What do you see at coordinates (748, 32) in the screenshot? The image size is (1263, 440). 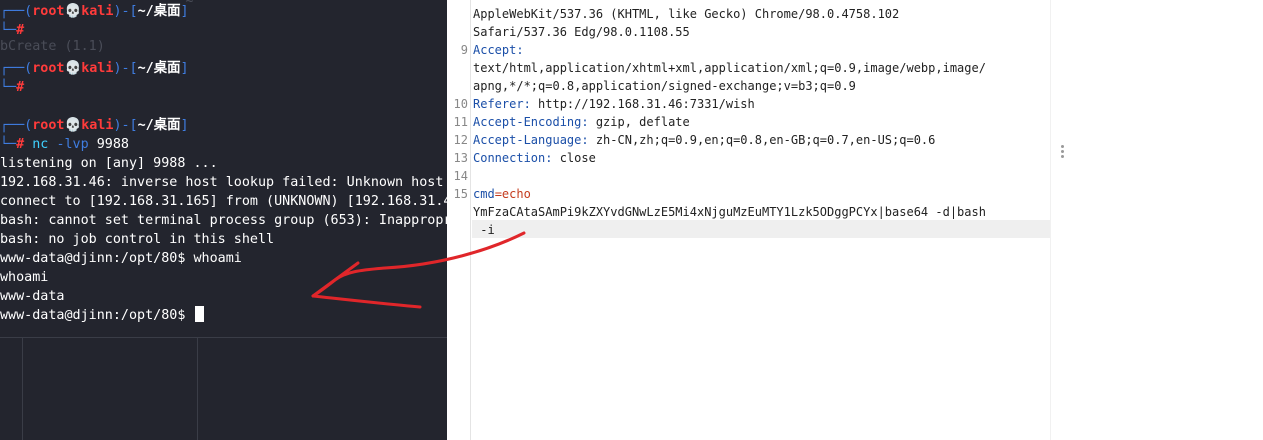 I see `editor-line: Safari/537.36 Edg/98.0.1108.55` at bounding box center [748, 32].